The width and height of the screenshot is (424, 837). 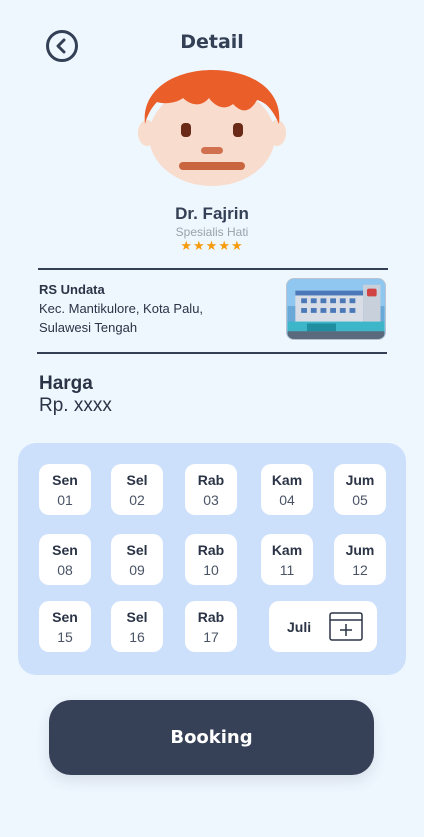 I want to click on day-number: 16, so click(x=137, y=637).